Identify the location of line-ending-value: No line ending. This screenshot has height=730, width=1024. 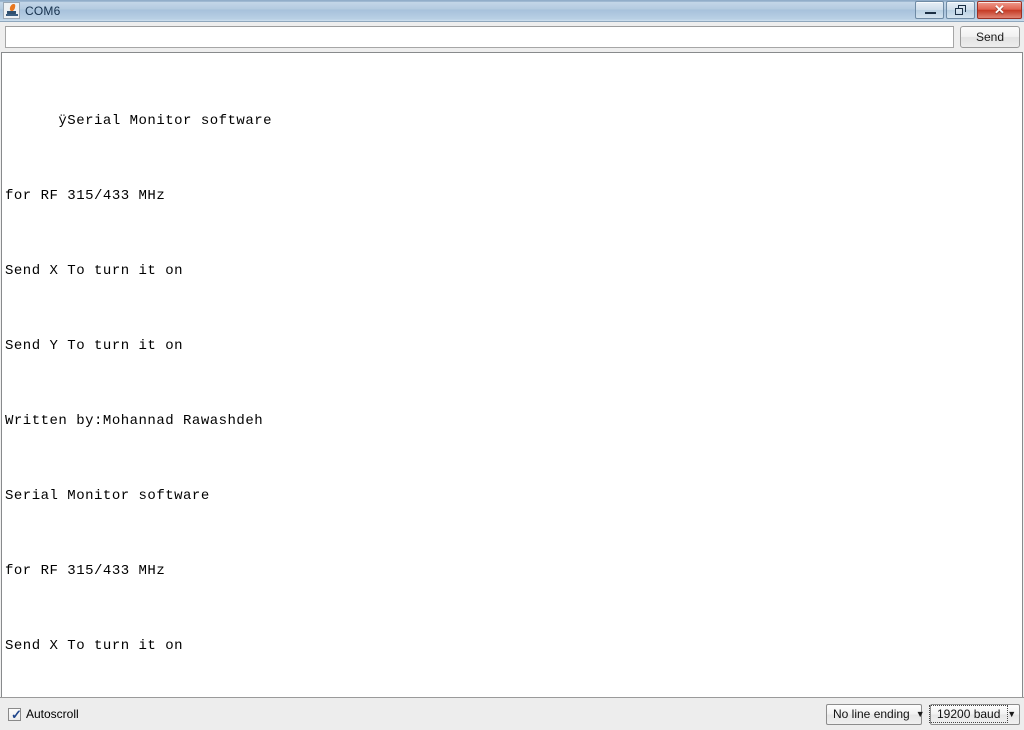
(871, 714).